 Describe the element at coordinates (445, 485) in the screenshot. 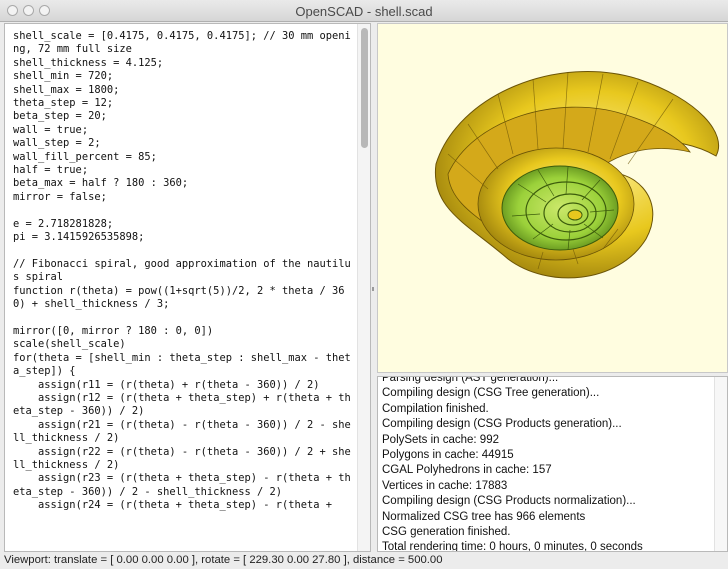

I see `console-line: Vertices in cache: 17883` at that location.